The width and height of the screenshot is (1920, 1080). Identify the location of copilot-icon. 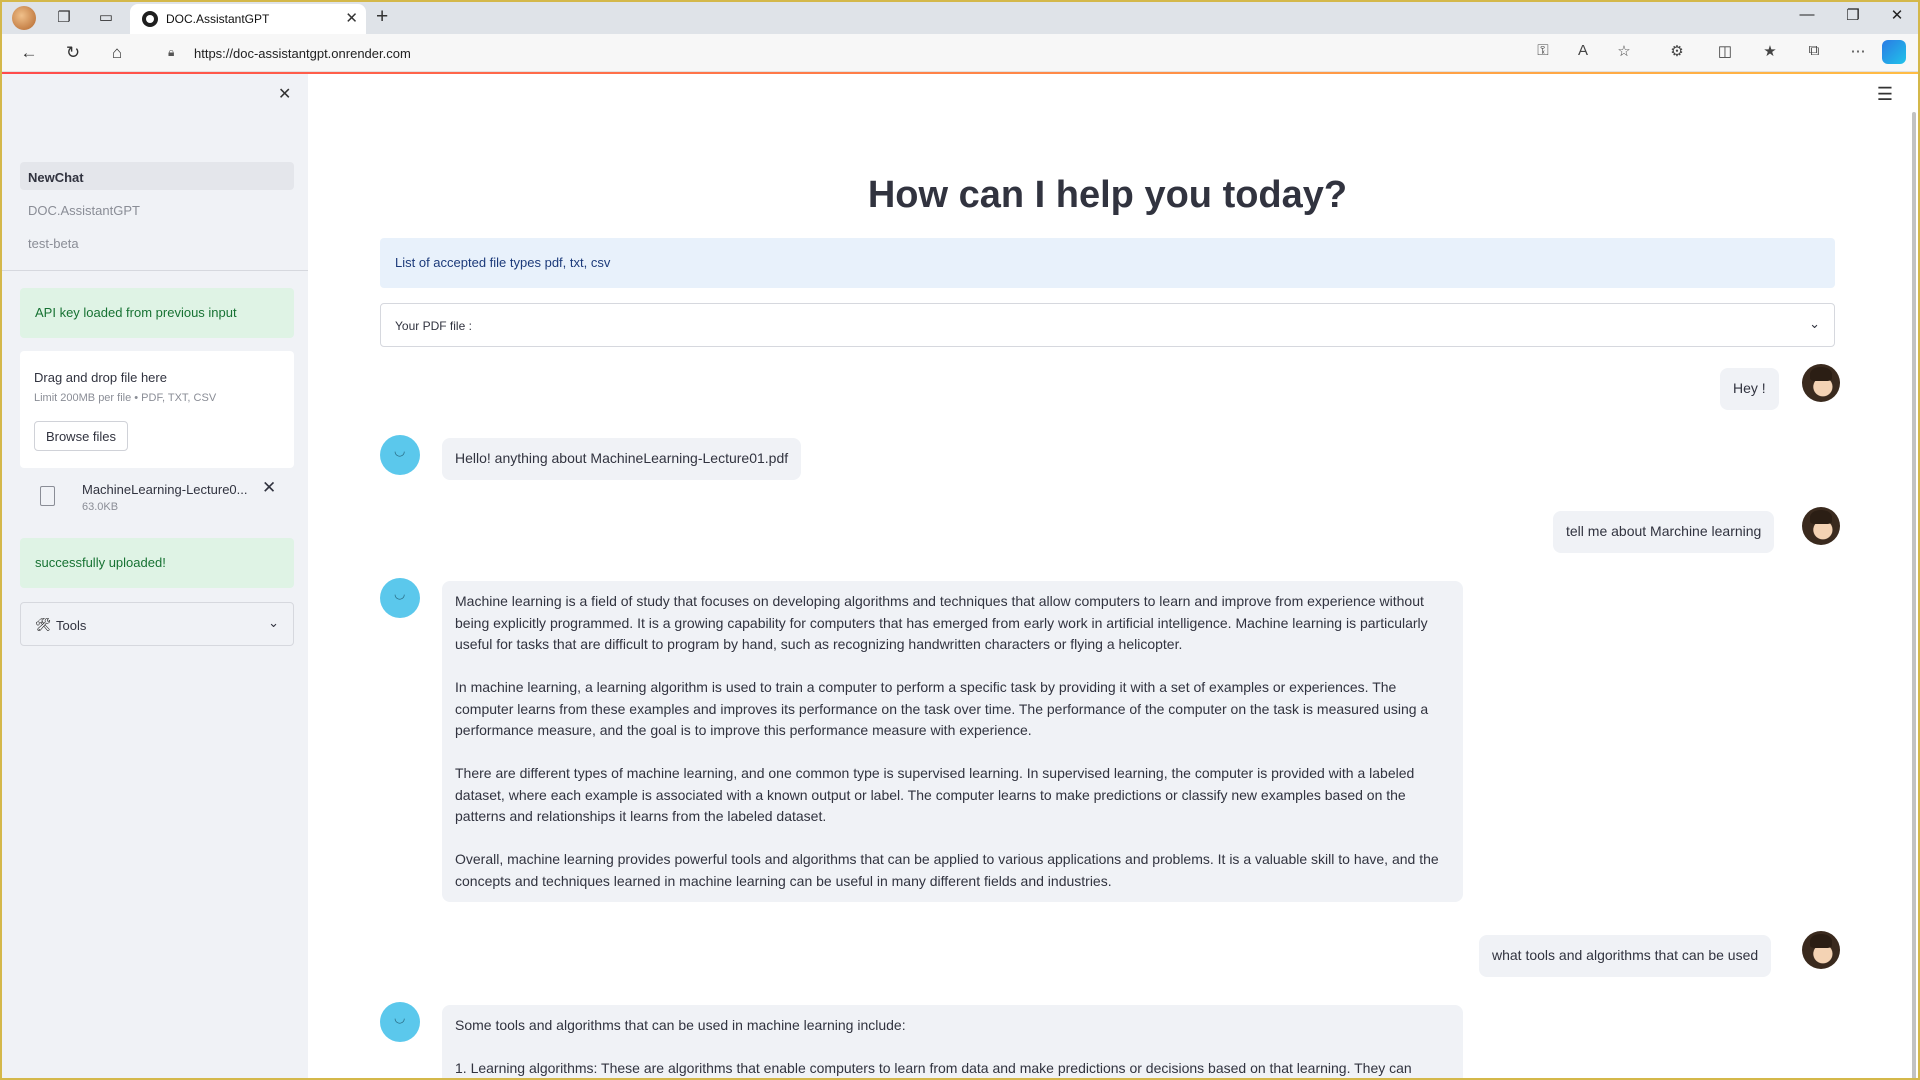
(1894, 52).